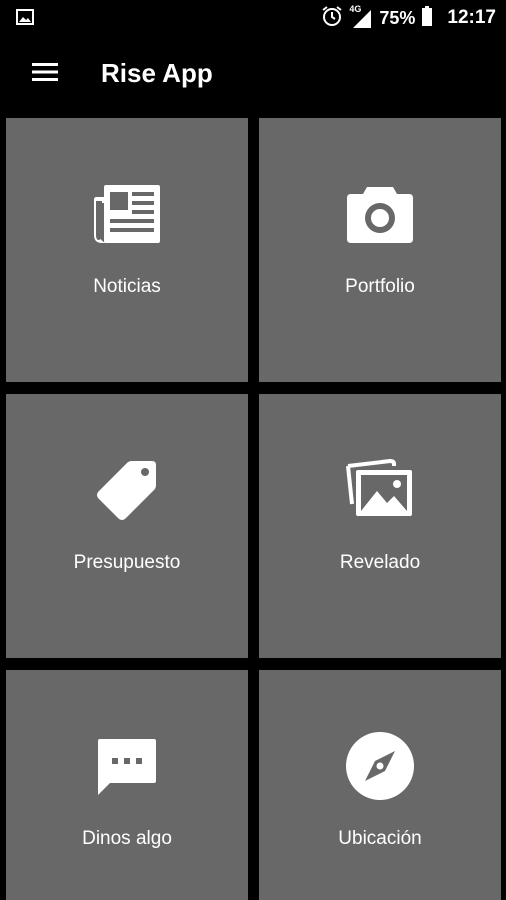  I want to click on tile-presupuesto: Presupuesto, so click(127, 526).